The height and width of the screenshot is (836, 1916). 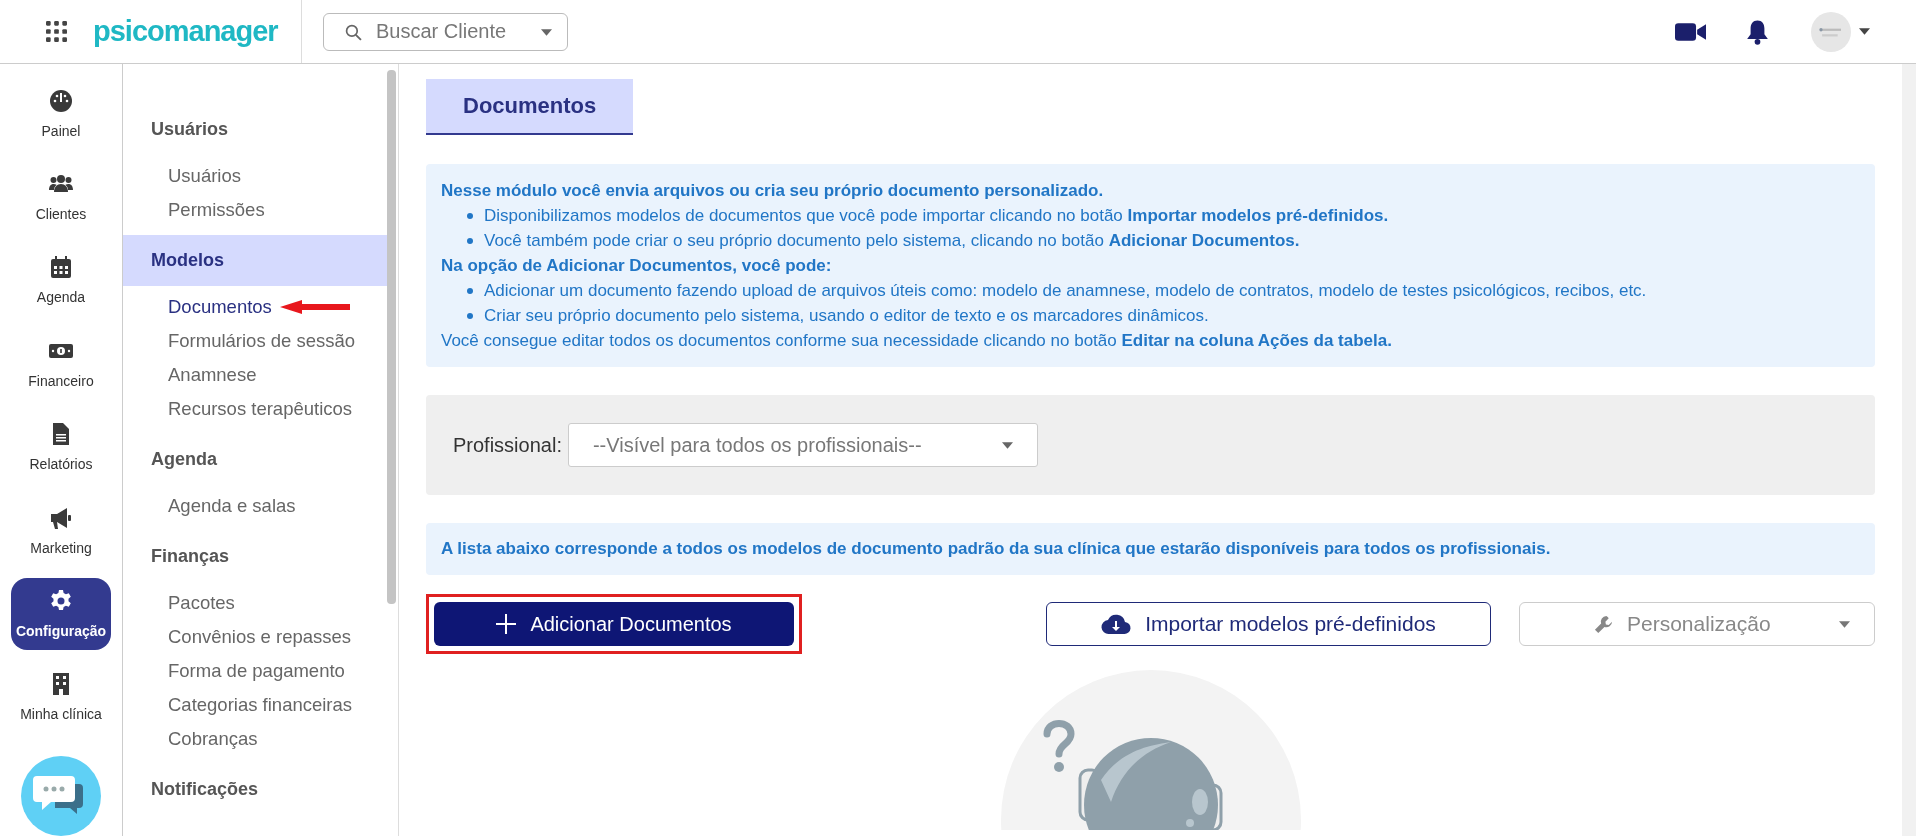 I want to click on nav-item: Minha clínica, so click(x=61, y=697).